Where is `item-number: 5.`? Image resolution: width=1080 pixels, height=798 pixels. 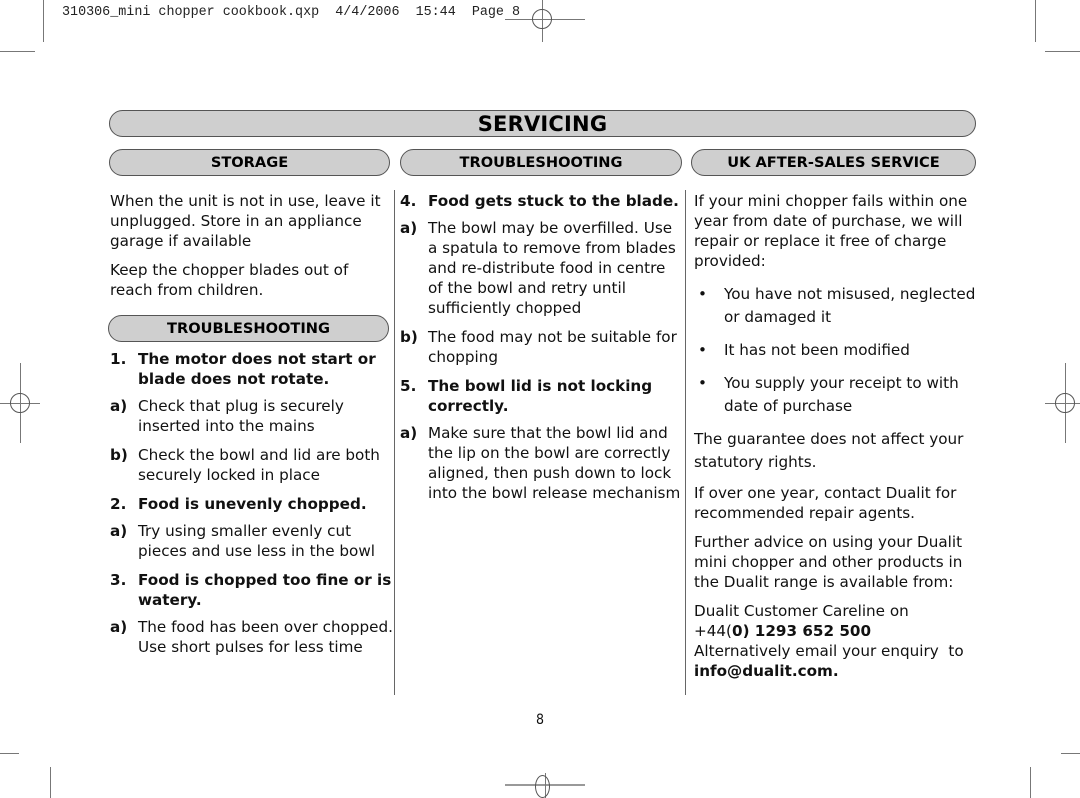 item-number: 5. is located at coordinates (408, 386).